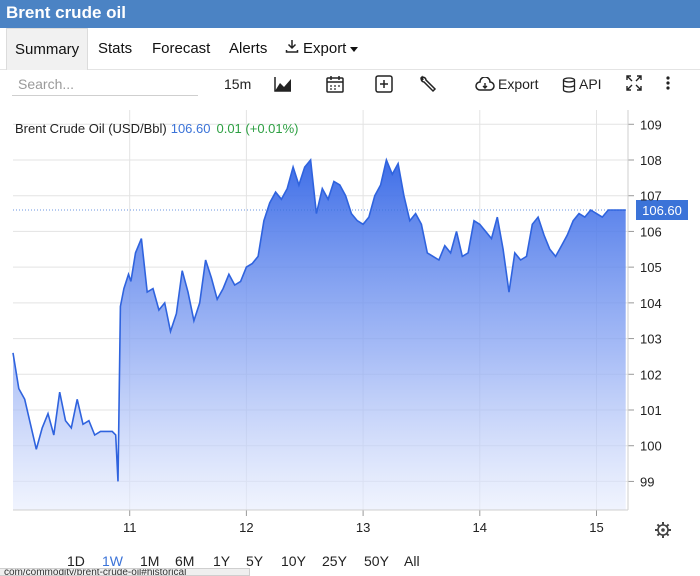 Image resolution: width=700 pixels, height=576 pixels. What do you see at coordinates (325, 48) in the screenshot?
I see `tab-export-label: Export` at bounding box center [325, 48].